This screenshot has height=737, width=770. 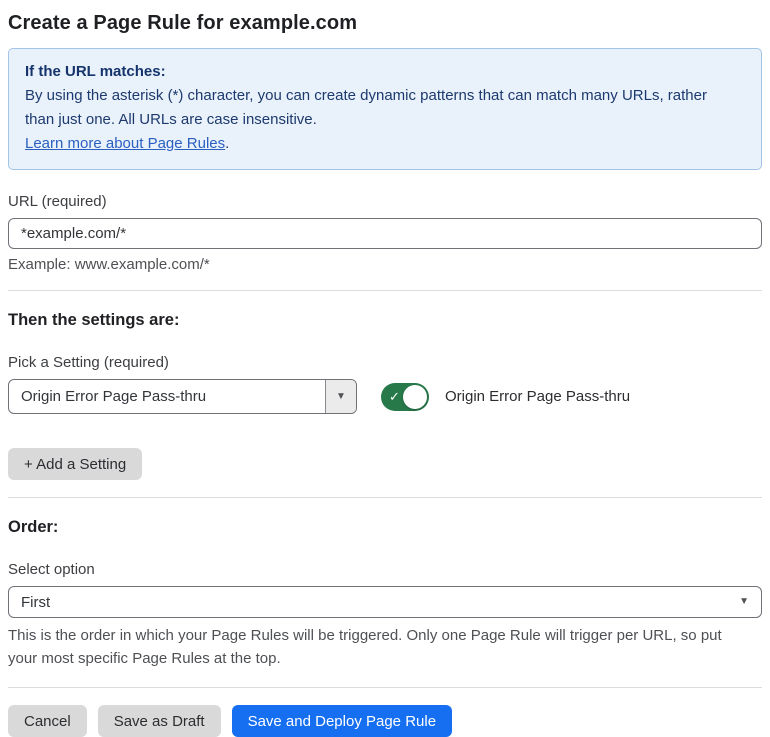 I want to click on url-label: URL (required), so click(x=57, y=201).